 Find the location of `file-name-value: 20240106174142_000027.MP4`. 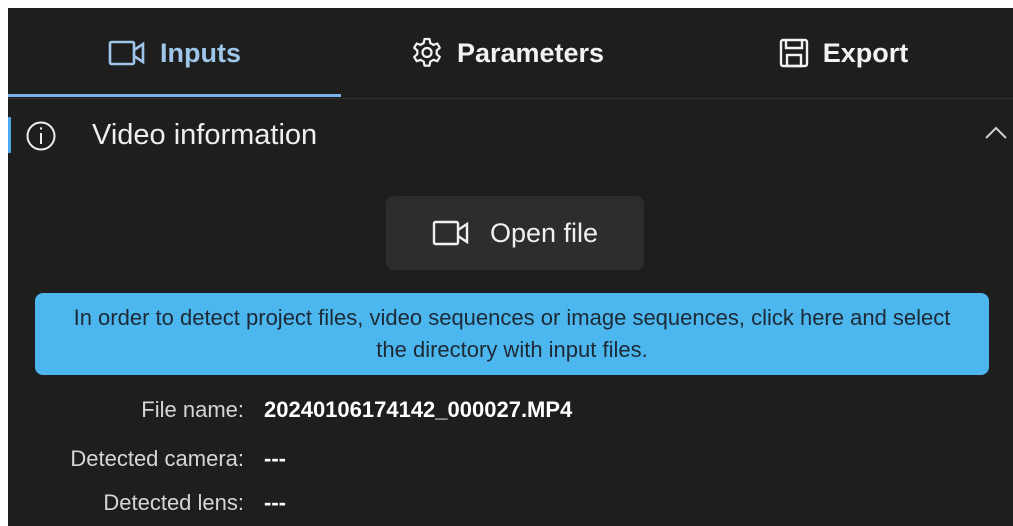

file-name-value: 20240106174142_000027.MP4 is located at coordinates (418, 409).